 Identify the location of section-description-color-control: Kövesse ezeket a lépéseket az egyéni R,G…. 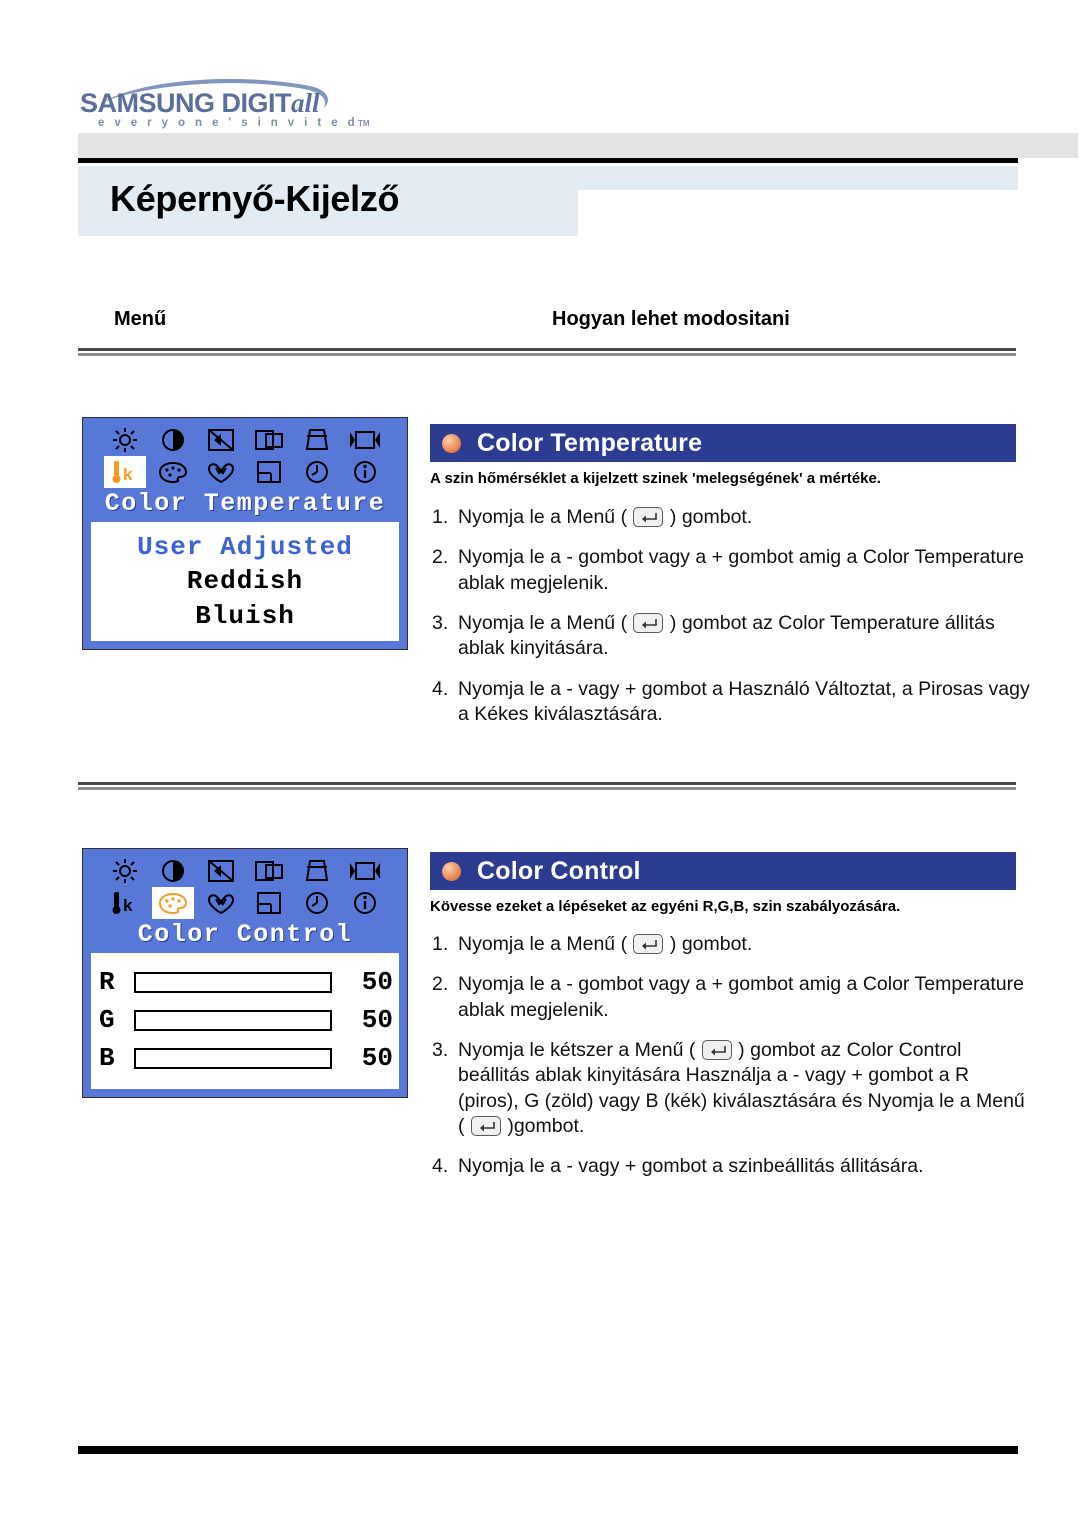
(665, 906).